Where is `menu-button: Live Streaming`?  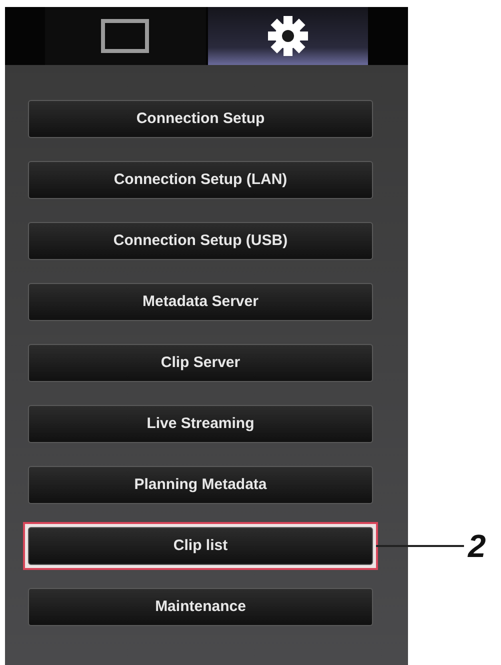 menu-button: Live Streaming is located at coordinates (200, 424).